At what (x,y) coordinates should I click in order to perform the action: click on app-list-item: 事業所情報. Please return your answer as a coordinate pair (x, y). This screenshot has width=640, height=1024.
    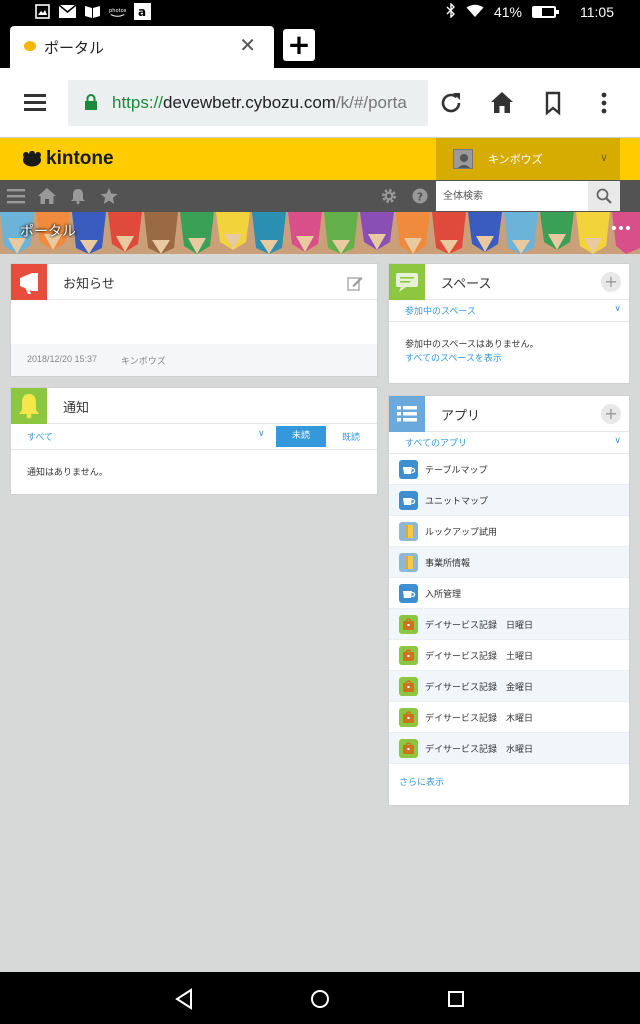
    Looking at the image, I should click on (509, 562).